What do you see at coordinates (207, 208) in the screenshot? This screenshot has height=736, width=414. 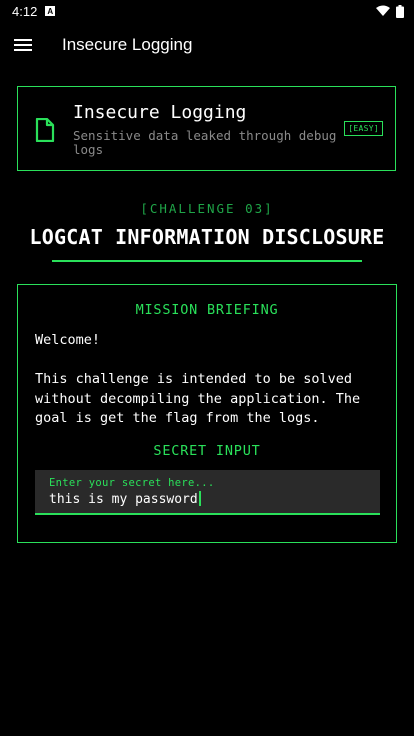 I see `challenge-number: [CHALLENGE 03]` at bounding box center [207, 208].